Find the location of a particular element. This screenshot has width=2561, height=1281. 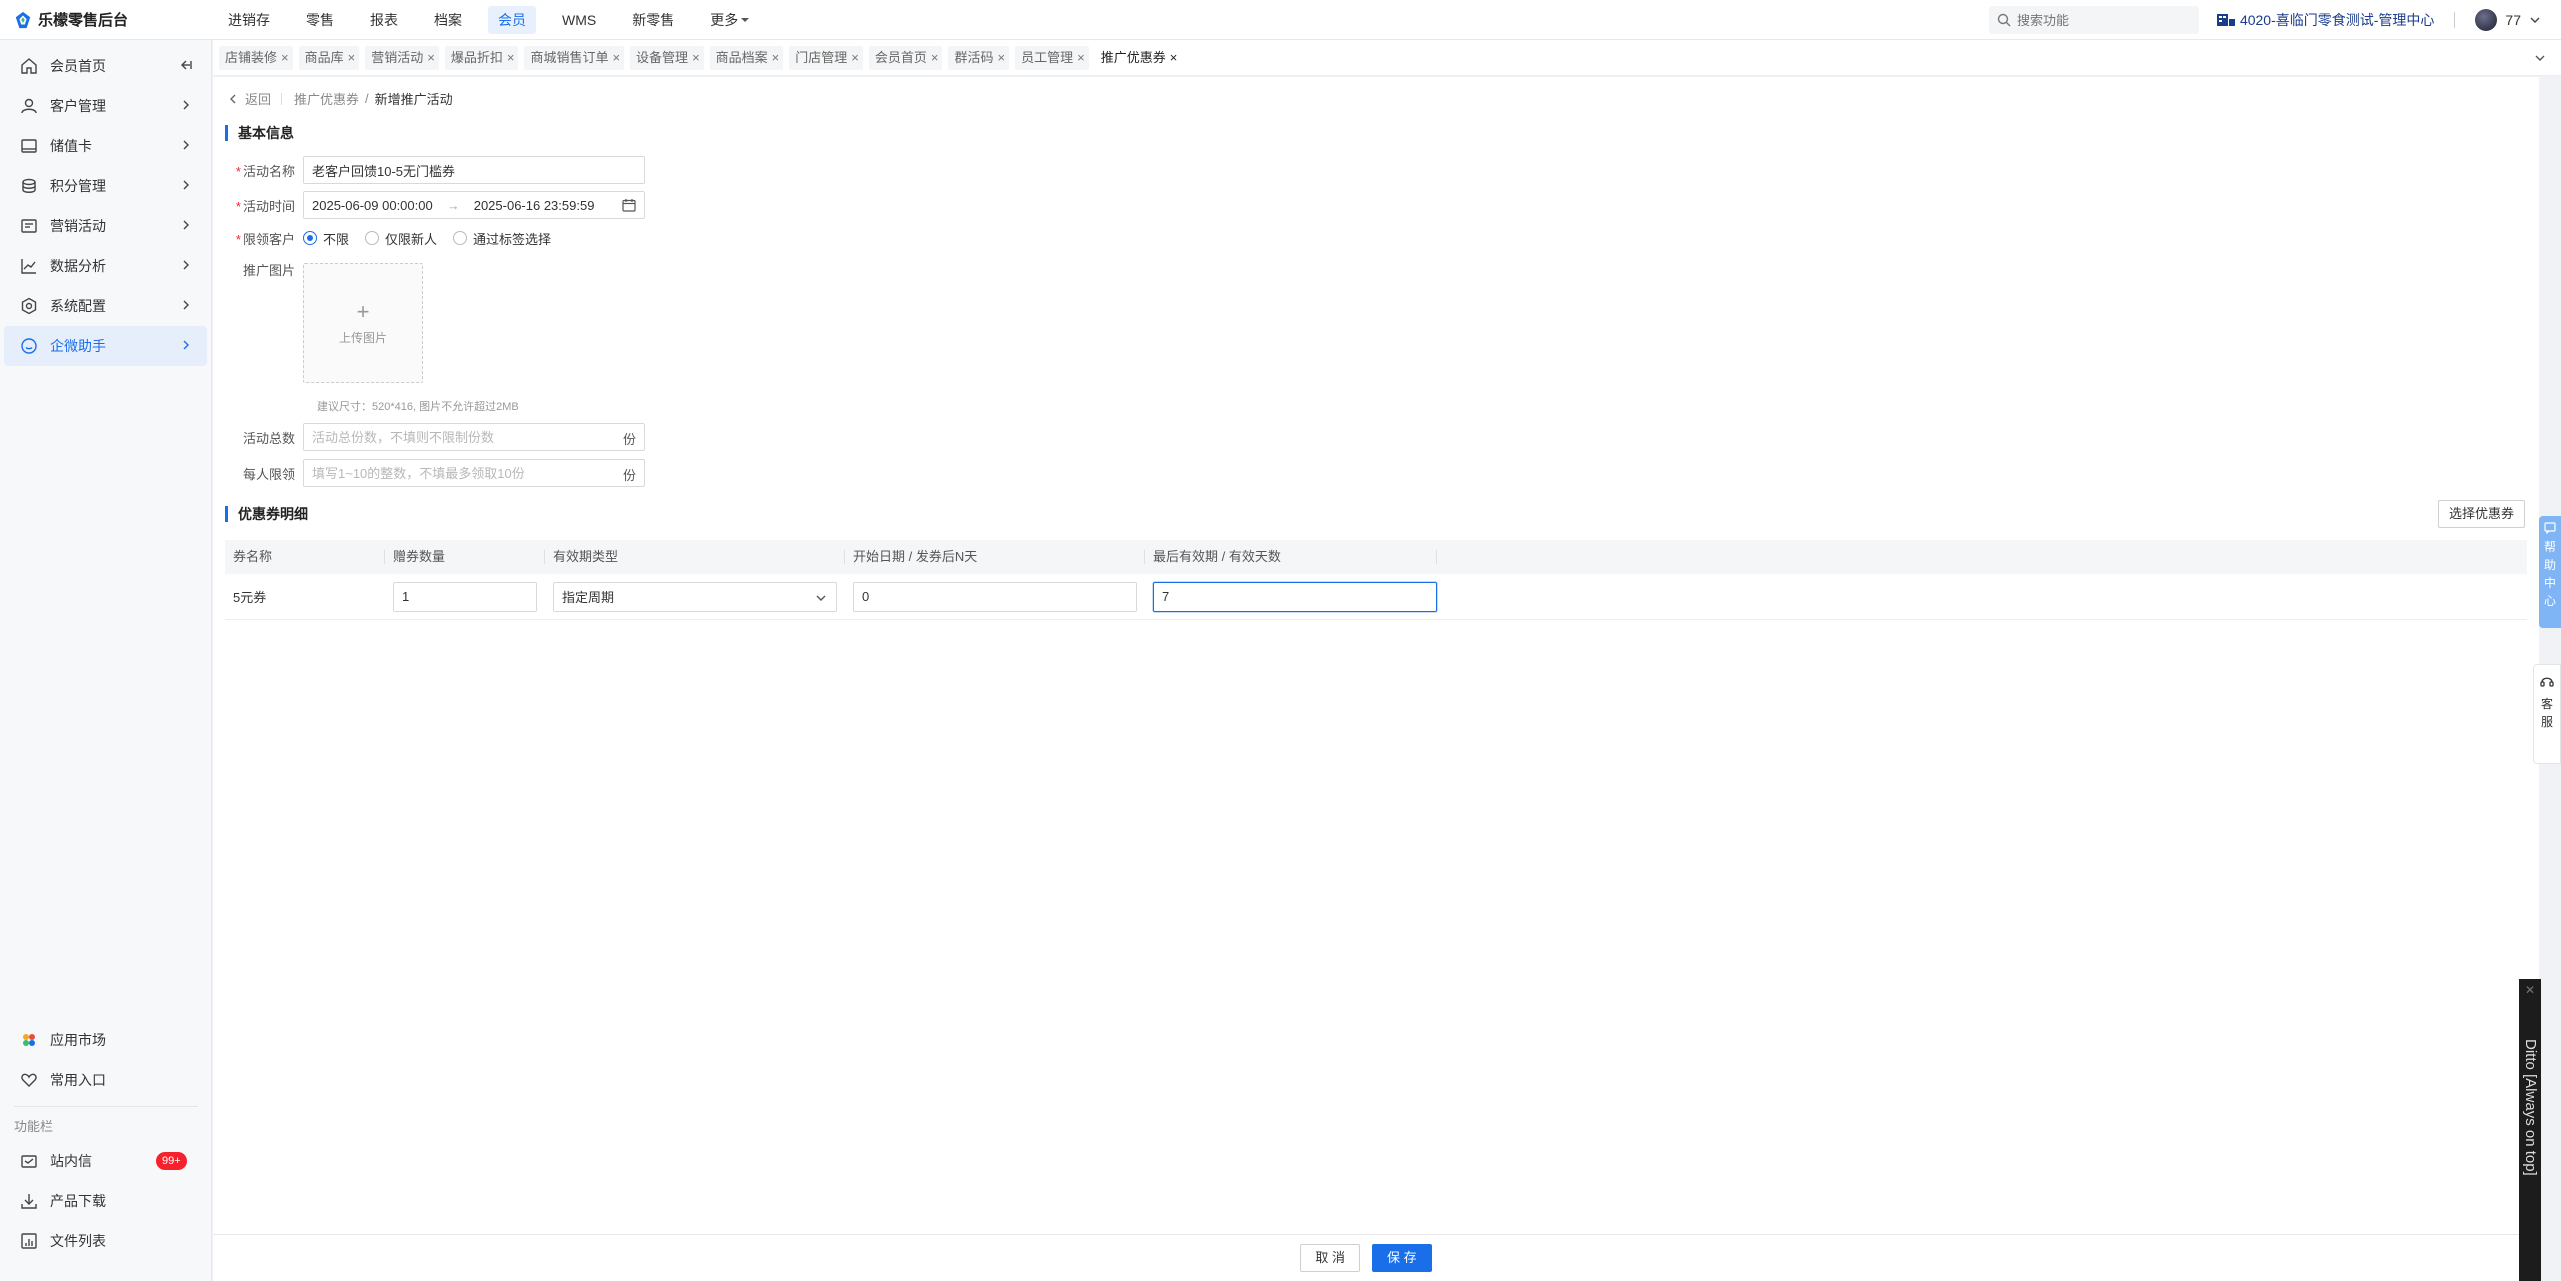

end-datetime: 2025-06-16 23:59:59 is located at coordinates (534, 205).